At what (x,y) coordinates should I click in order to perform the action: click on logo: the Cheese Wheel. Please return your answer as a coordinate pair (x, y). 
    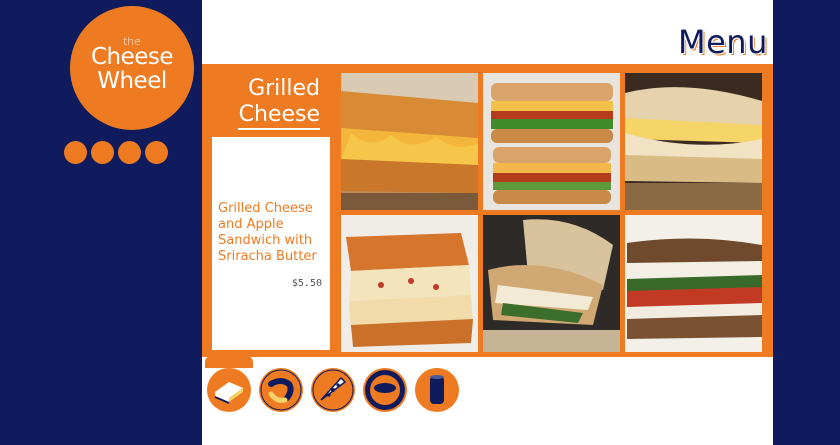
    Looking at the image, I should click on (132, 68).